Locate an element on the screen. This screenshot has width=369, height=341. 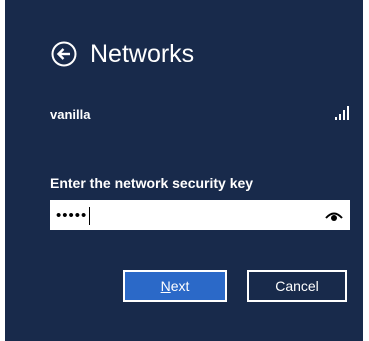
header: Networks is located at coordinates (122, 54).